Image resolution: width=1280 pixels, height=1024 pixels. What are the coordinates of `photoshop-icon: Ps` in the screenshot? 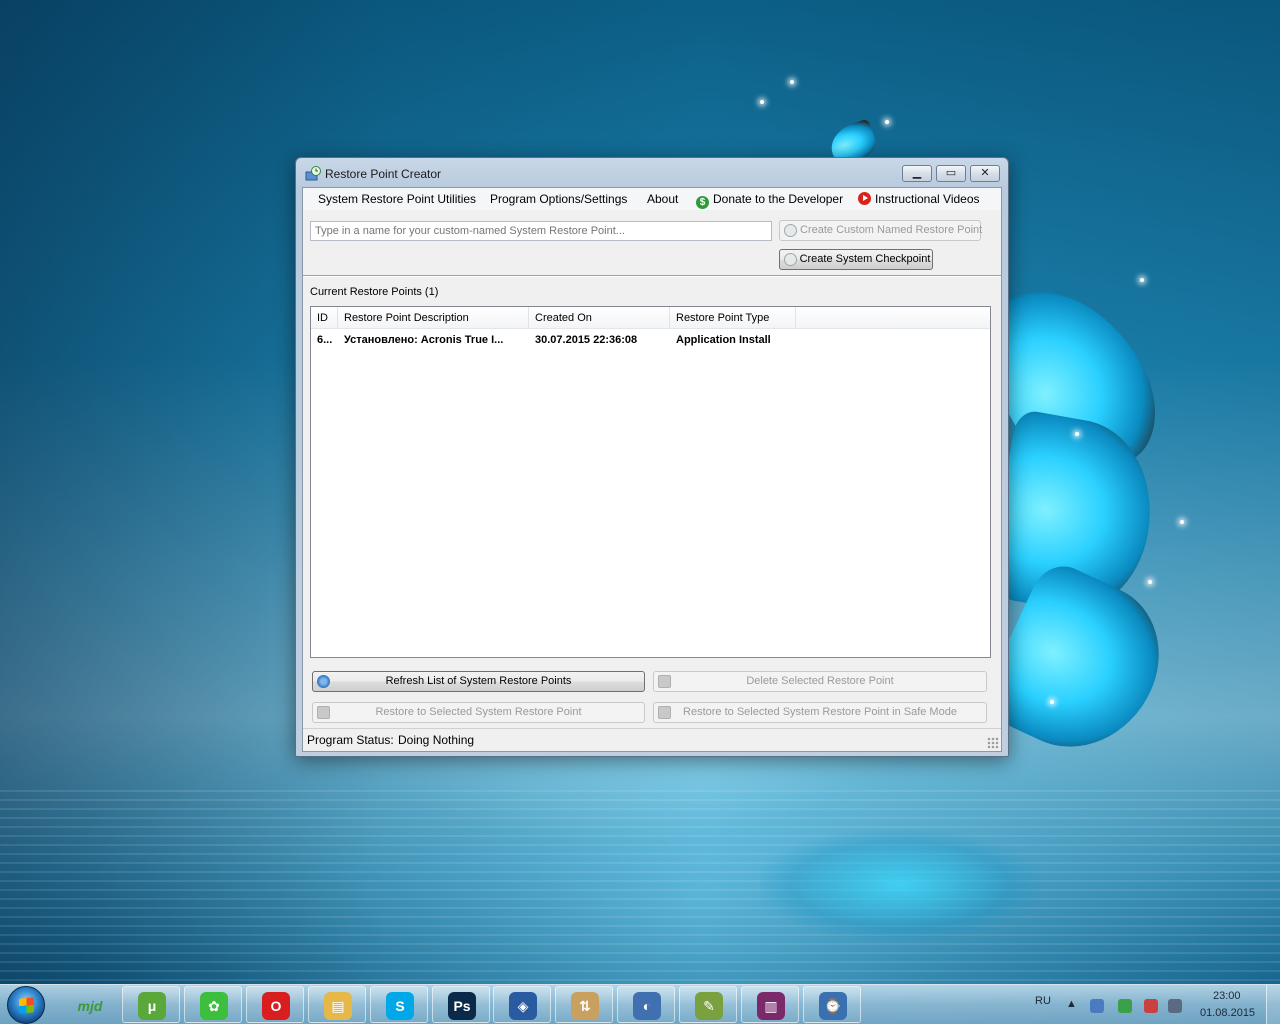 It's located at (462, 1006).